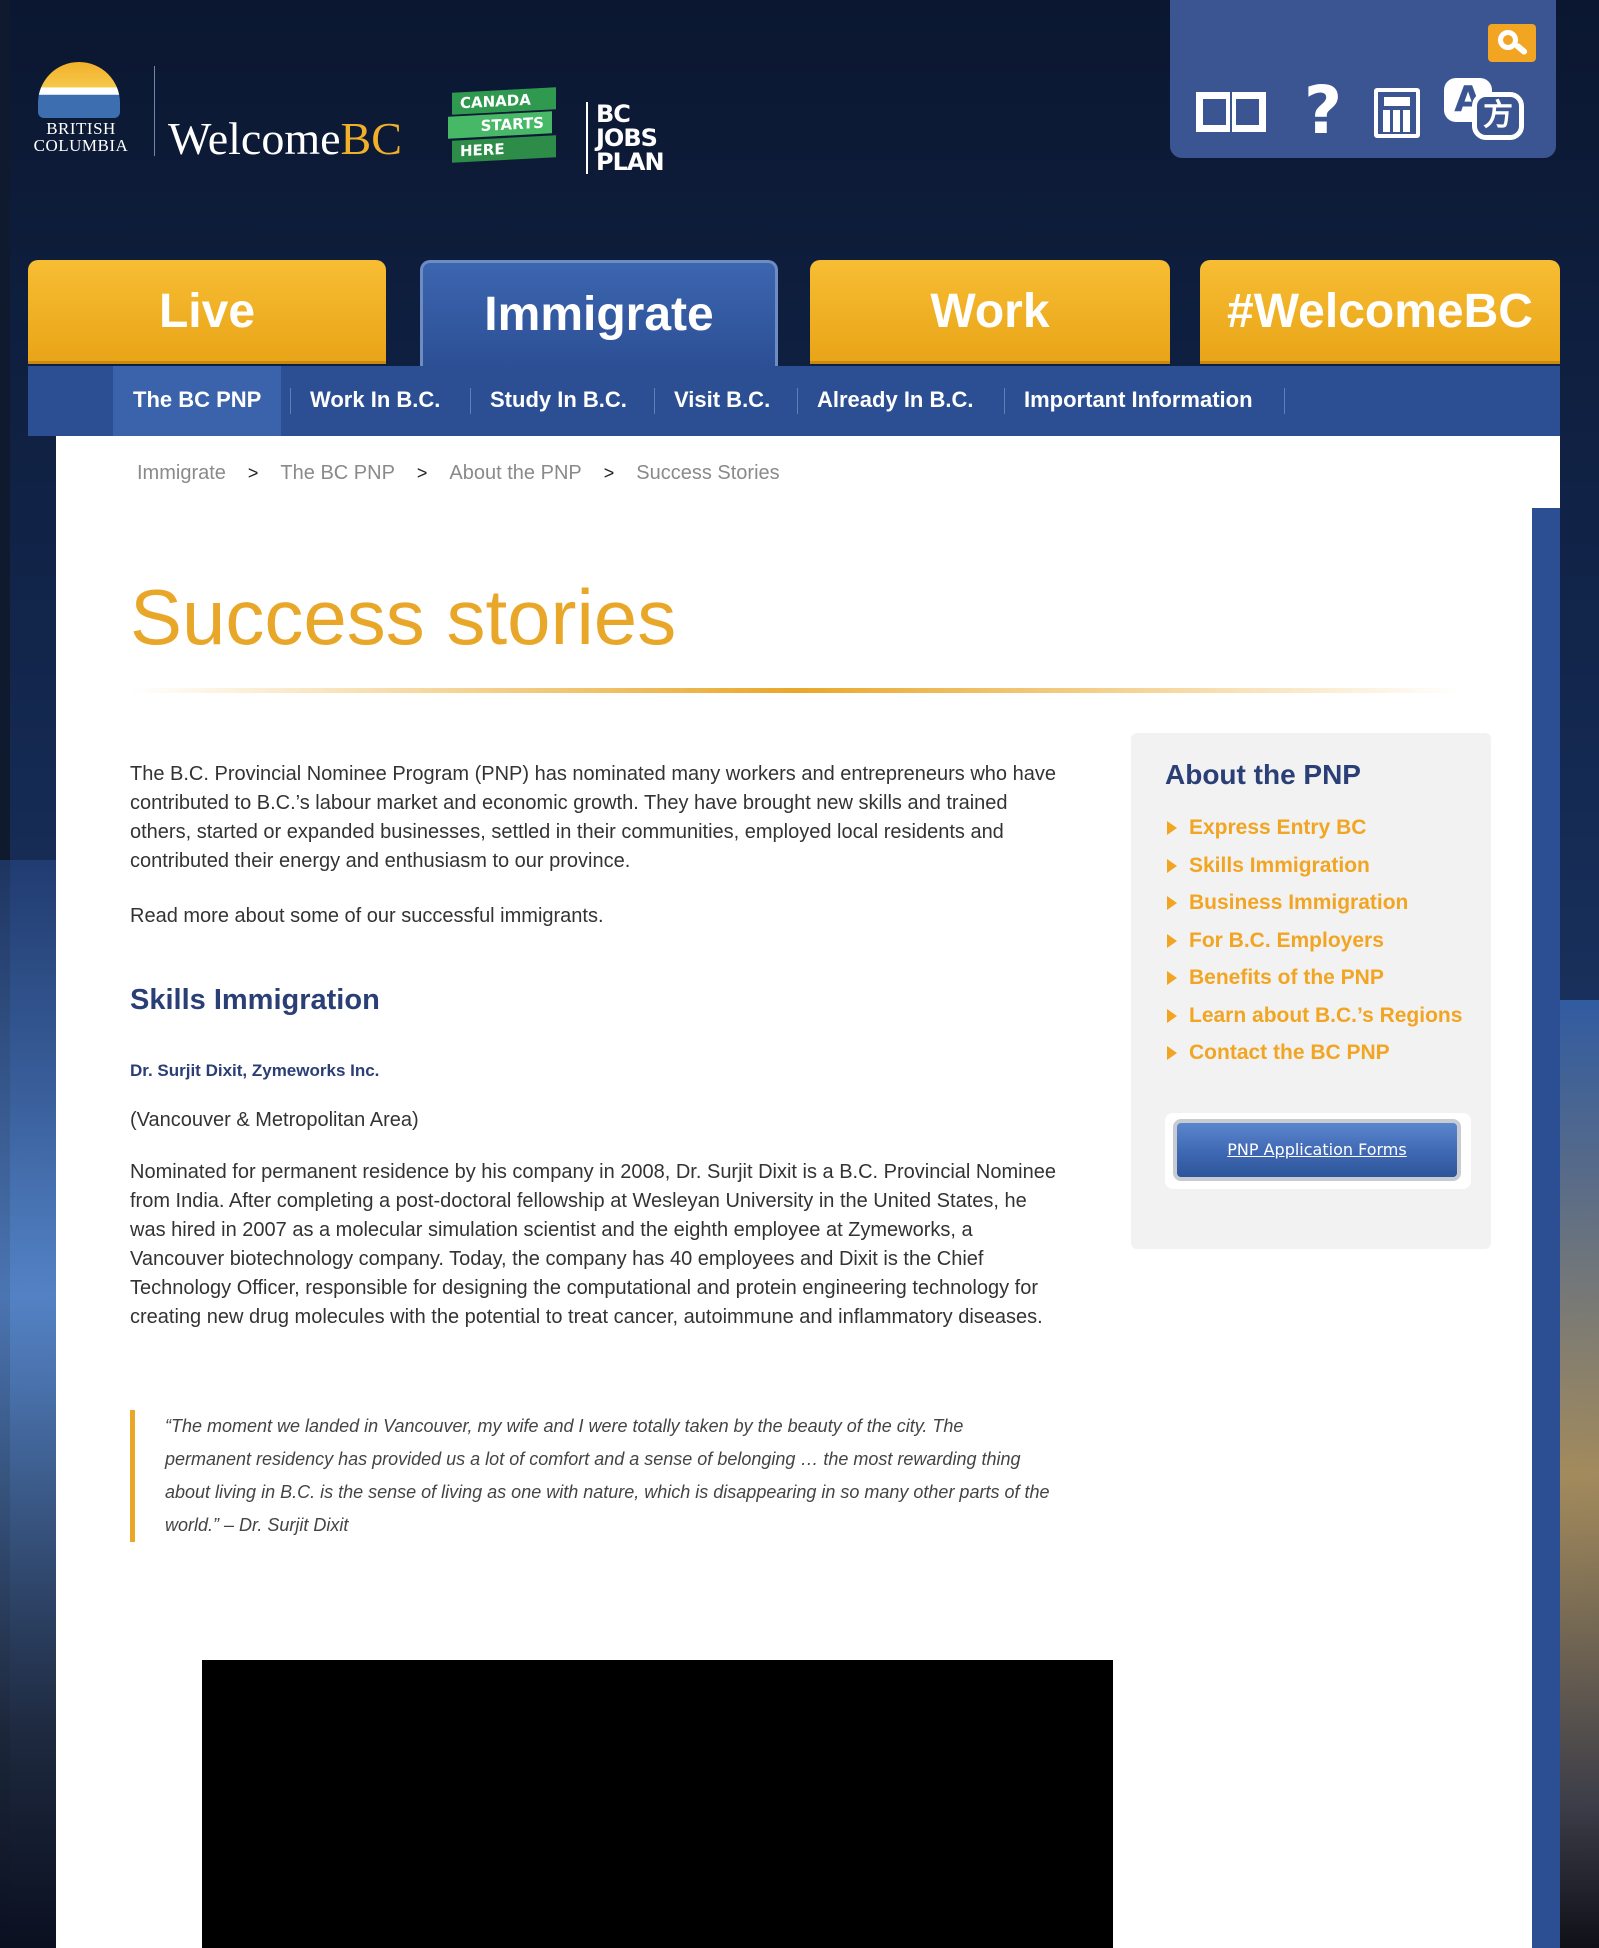 The height and width of the screenshot is (1948, 1599). I want to click on subnav-item-important-information: Important Information, so click(1138, 401).